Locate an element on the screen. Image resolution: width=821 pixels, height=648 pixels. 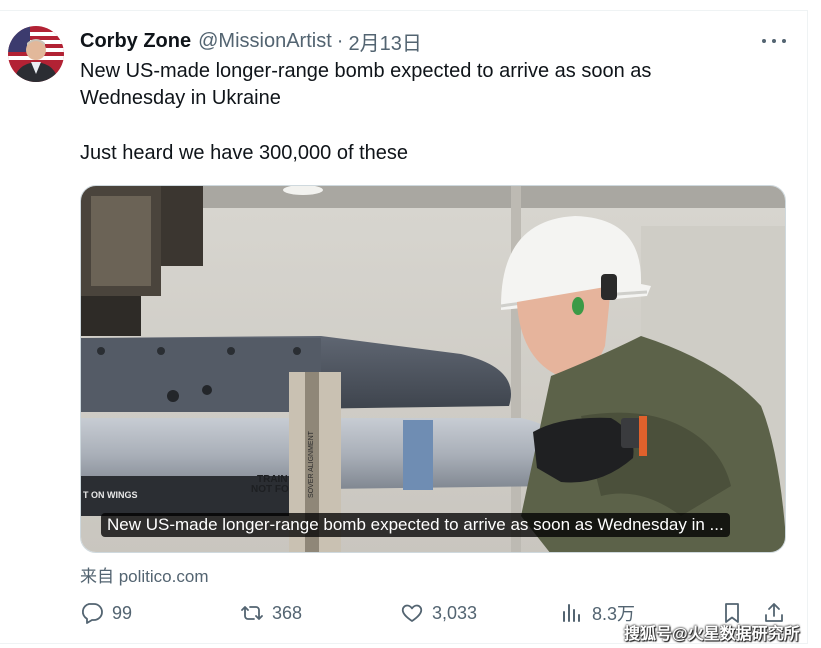
image-text-vertical: SOVER ALIGNMENT is located at coordinates (311, 464).